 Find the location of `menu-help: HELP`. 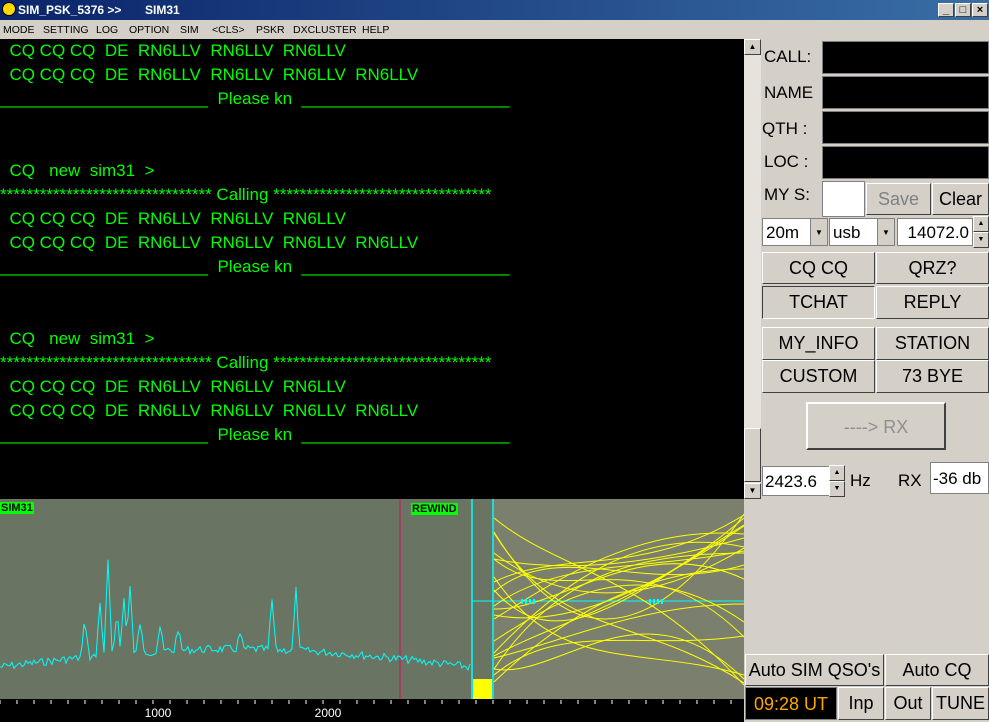

menu-help: HELP is located at coordinates (375, 30).